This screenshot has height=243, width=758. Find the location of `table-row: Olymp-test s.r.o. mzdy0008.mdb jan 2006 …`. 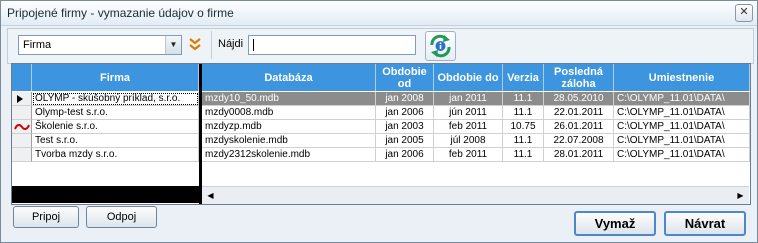

table-row: Olymp-test s.r.o. mzdy0008.mdb jan 2006 … is located at coordinates (381, 113).